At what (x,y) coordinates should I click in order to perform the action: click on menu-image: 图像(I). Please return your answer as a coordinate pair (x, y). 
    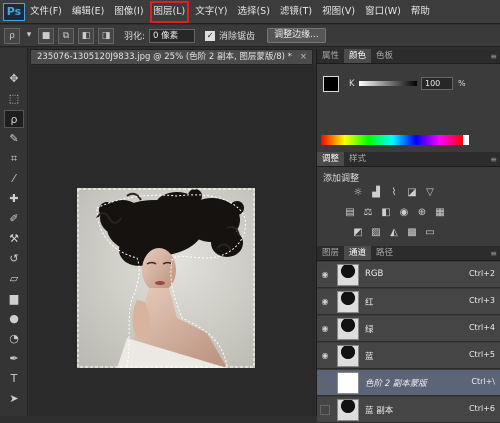
    Looking at the image, I should click on (128, 12).